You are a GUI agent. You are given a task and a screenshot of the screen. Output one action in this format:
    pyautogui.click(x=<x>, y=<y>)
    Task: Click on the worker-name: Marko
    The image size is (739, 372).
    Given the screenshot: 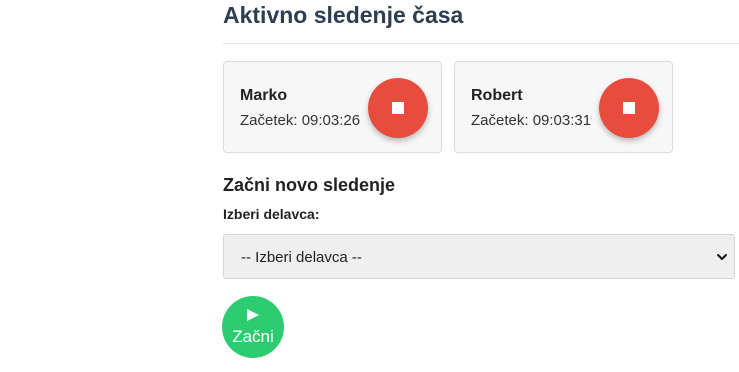 What is the action you would take?
    pyautogui.click(x=264, y=95)
    